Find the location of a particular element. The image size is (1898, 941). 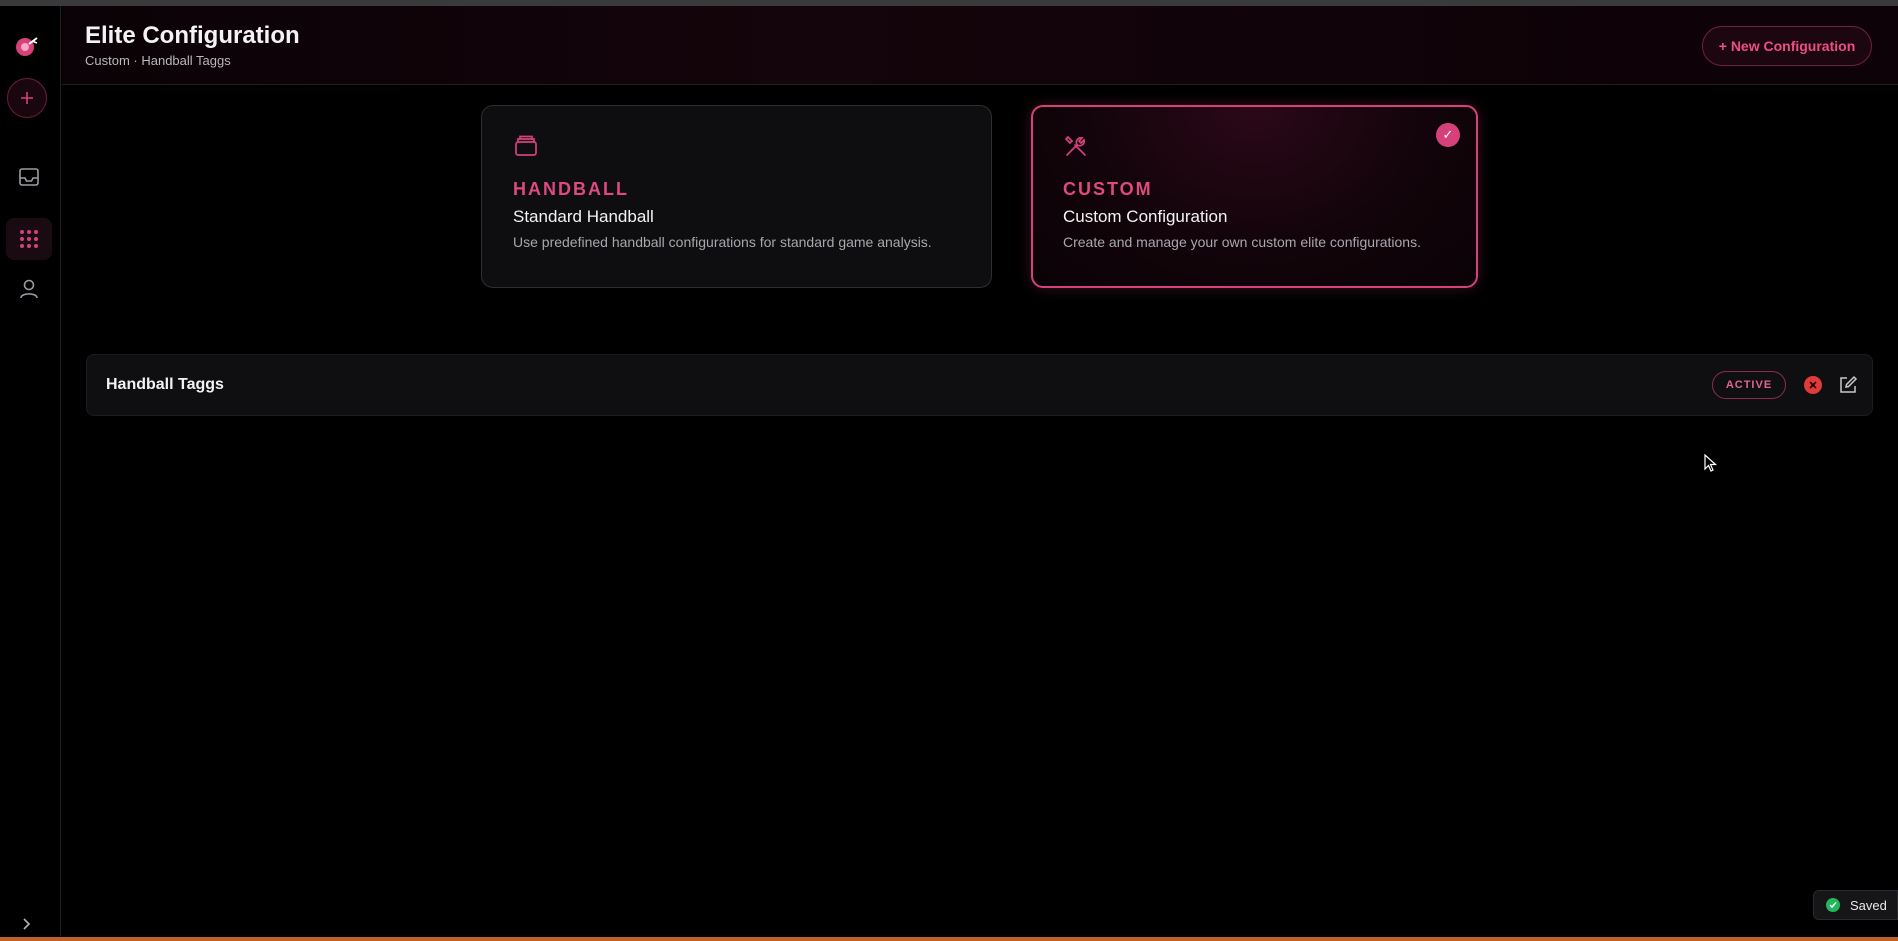

card-title: Standard Handball is located at coordinates (583, 216).